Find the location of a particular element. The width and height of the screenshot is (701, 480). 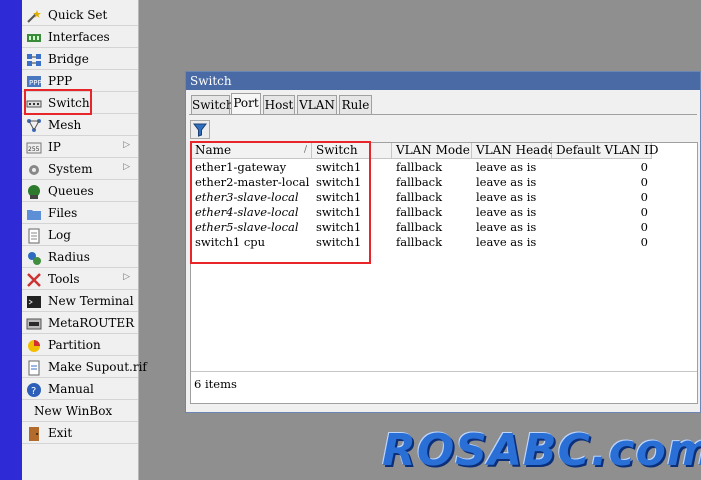

left-vertical-strip is located at coordinates (11, 240).